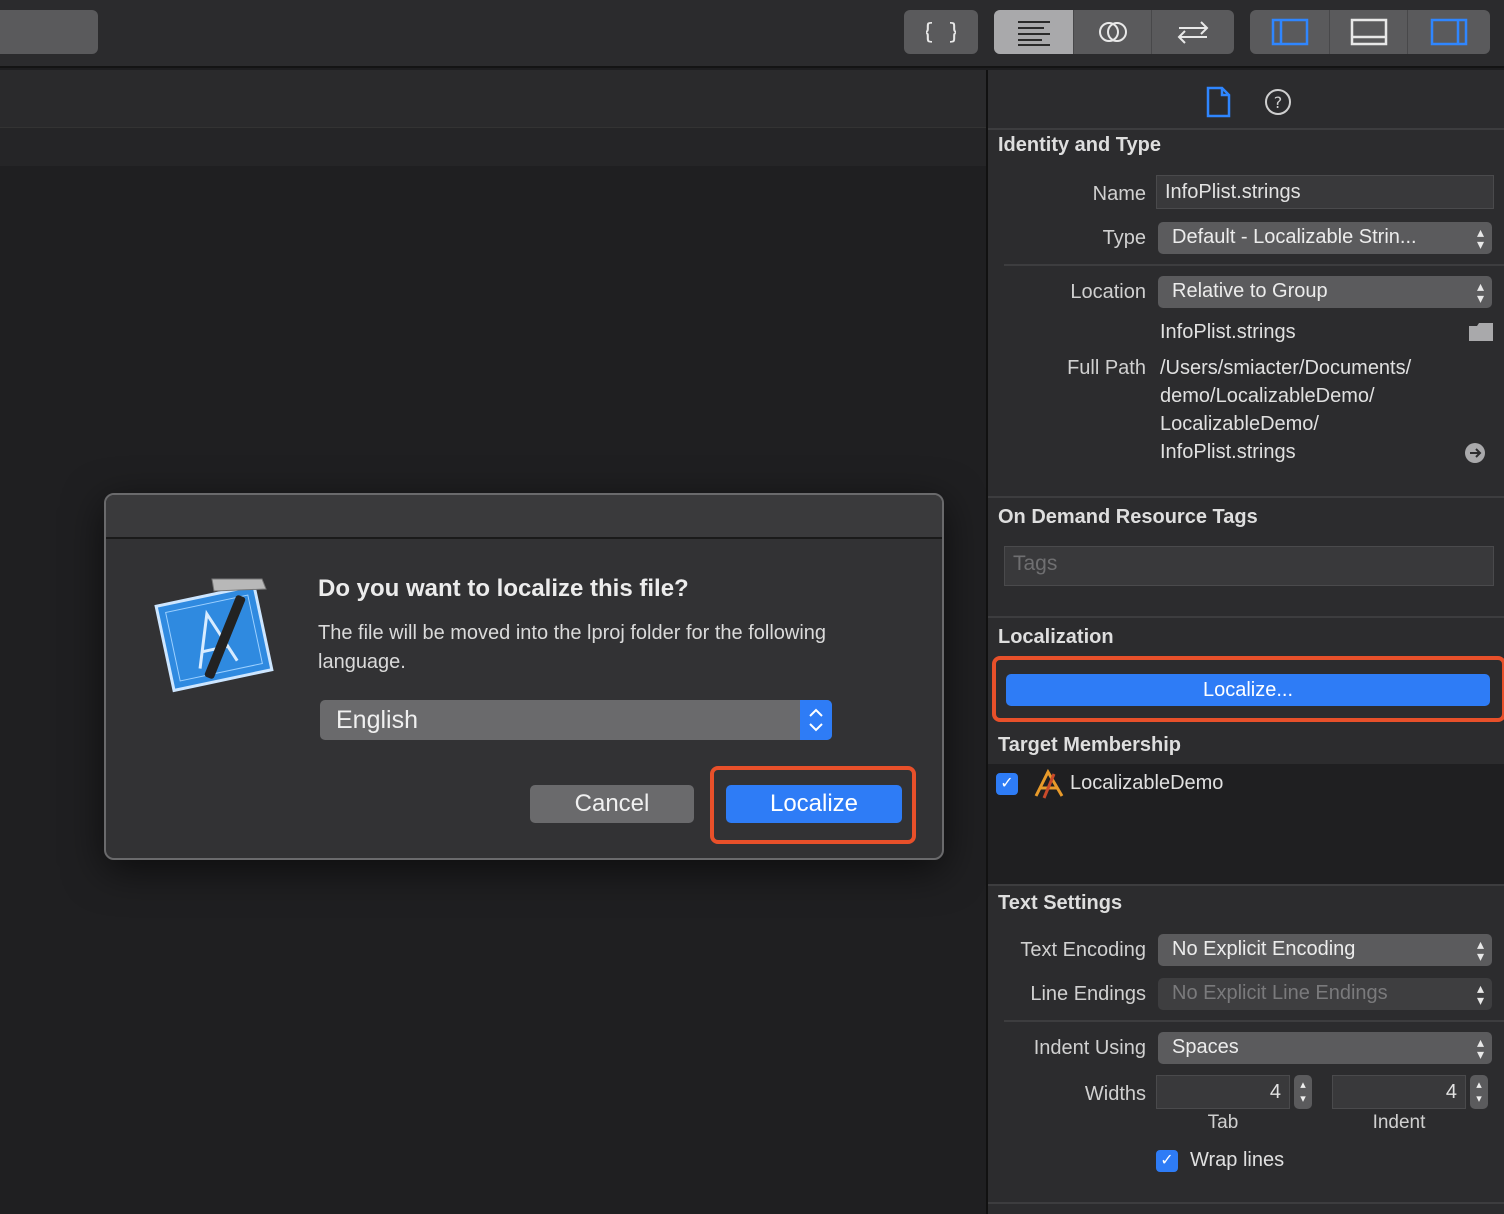 The width and height of the screenshot is (1504, 1214). Describe the element at coordinates (1264, 949) in the screenshot. I see `text-encoding-value: No Explicit Encoding` at that location.